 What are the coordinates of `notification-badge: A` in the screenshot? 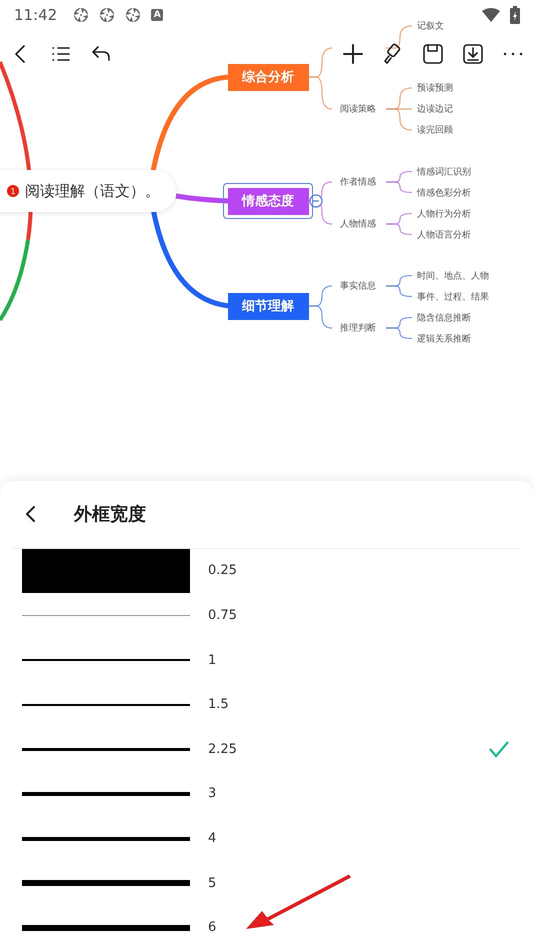 It's located at (157, 15).